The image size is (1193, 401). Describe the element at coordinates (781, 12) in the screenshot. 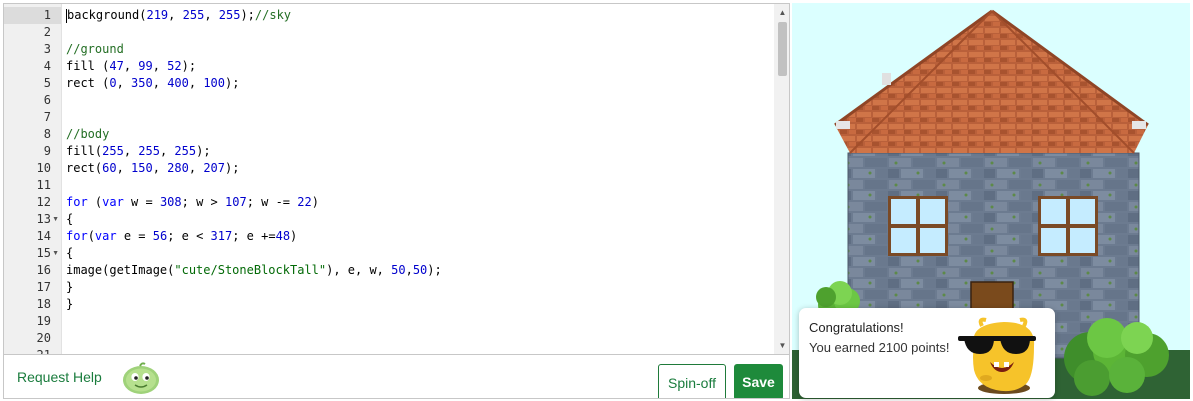

I see `triangle-up-icon: ▲` at that location.